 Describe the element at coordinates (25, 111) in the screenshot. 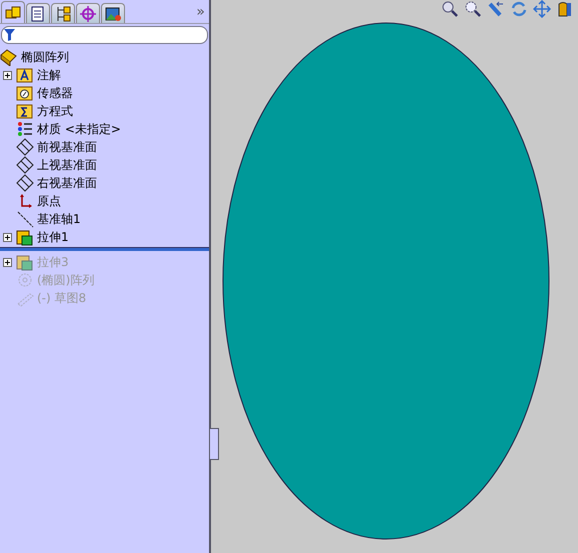

I see `equation-icon` at that location.